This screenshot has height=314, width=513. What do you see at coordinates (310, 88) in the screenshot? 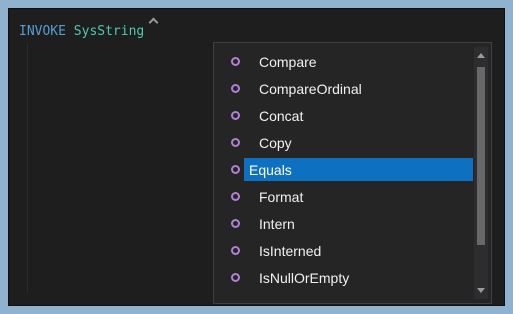
I see `completion-item-label: CompareOrdinal` at bounding box center [310, 88].